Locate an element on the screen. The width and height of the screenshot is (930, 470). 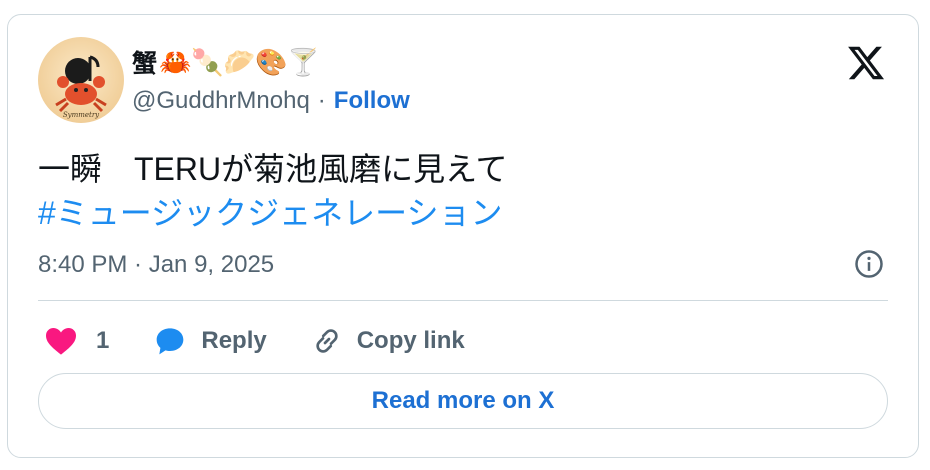
reply-button: Reply is located at coordinates (210, 341).